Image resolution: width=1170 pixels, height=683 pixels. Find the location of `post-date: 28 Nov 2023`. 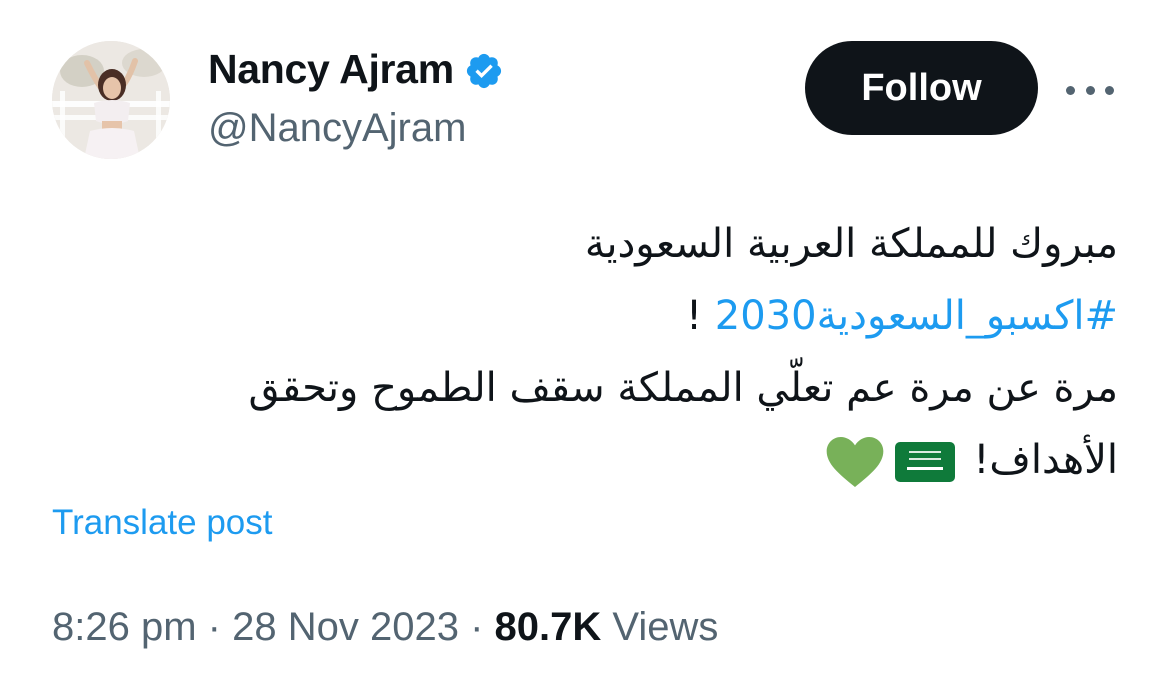

post-date: 28 Nov 2023 is located at coordinates (345, 627).